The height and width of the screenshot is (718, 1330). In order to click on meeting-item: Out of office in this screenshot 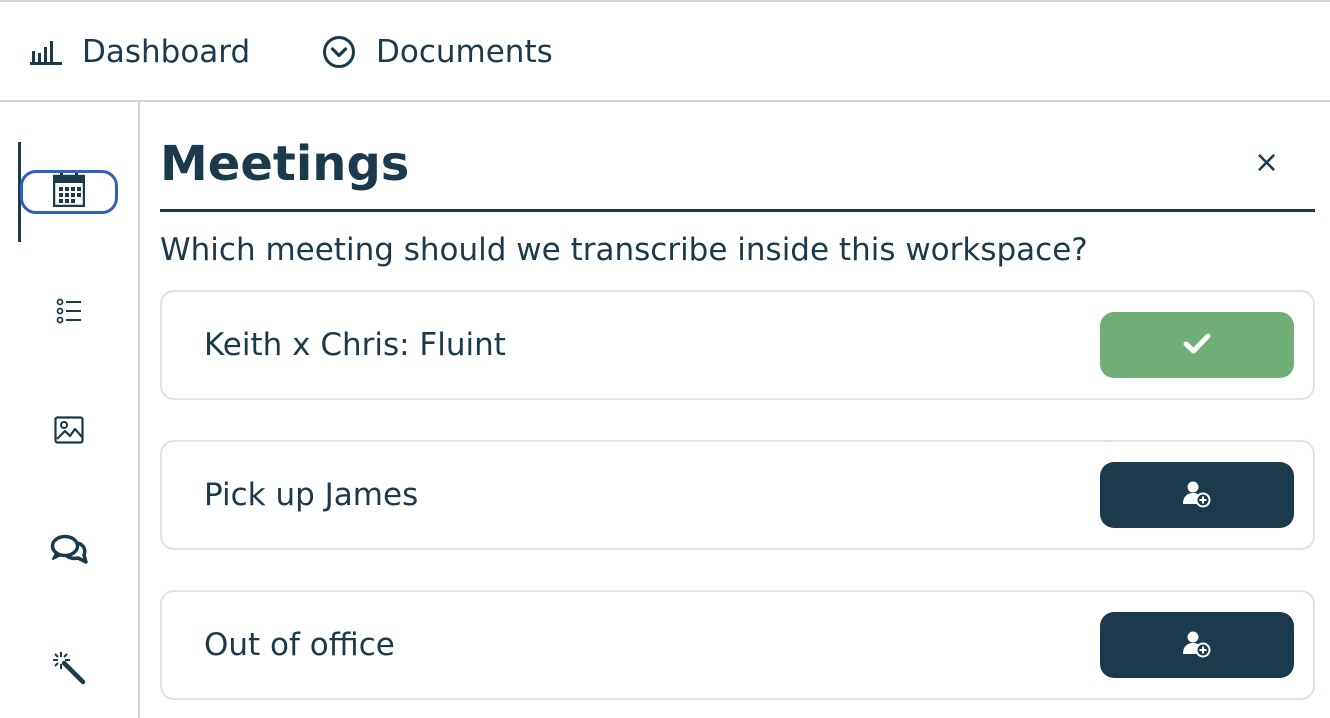, I will do `click(737, 645)`.